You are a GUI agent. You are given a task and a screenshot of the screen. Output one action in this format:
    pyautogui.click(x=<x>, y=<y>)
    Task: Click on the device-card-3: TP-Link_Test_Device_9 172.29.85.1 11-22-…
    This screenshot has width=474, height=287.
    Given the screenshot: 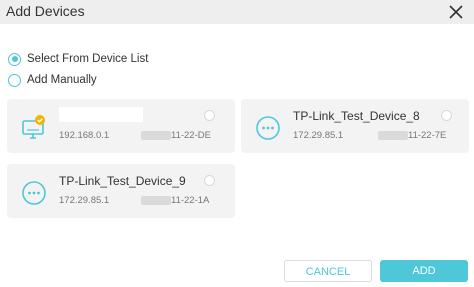 What is the action you would take?
    pyautogui.click(x=121, y=191)
    